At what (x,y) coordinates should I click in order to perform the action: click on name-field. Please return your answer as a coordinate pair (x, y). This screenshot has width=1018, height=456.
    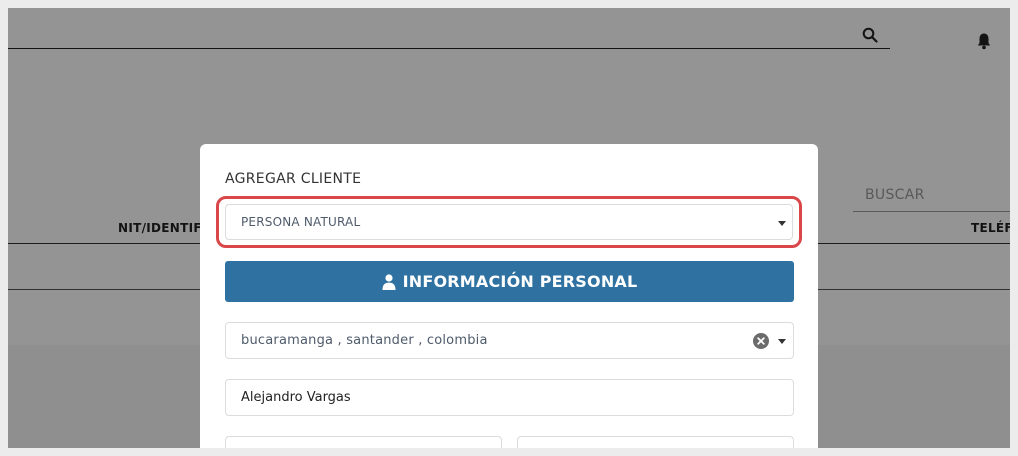
    Looking at the image, I should click on (509, 397).